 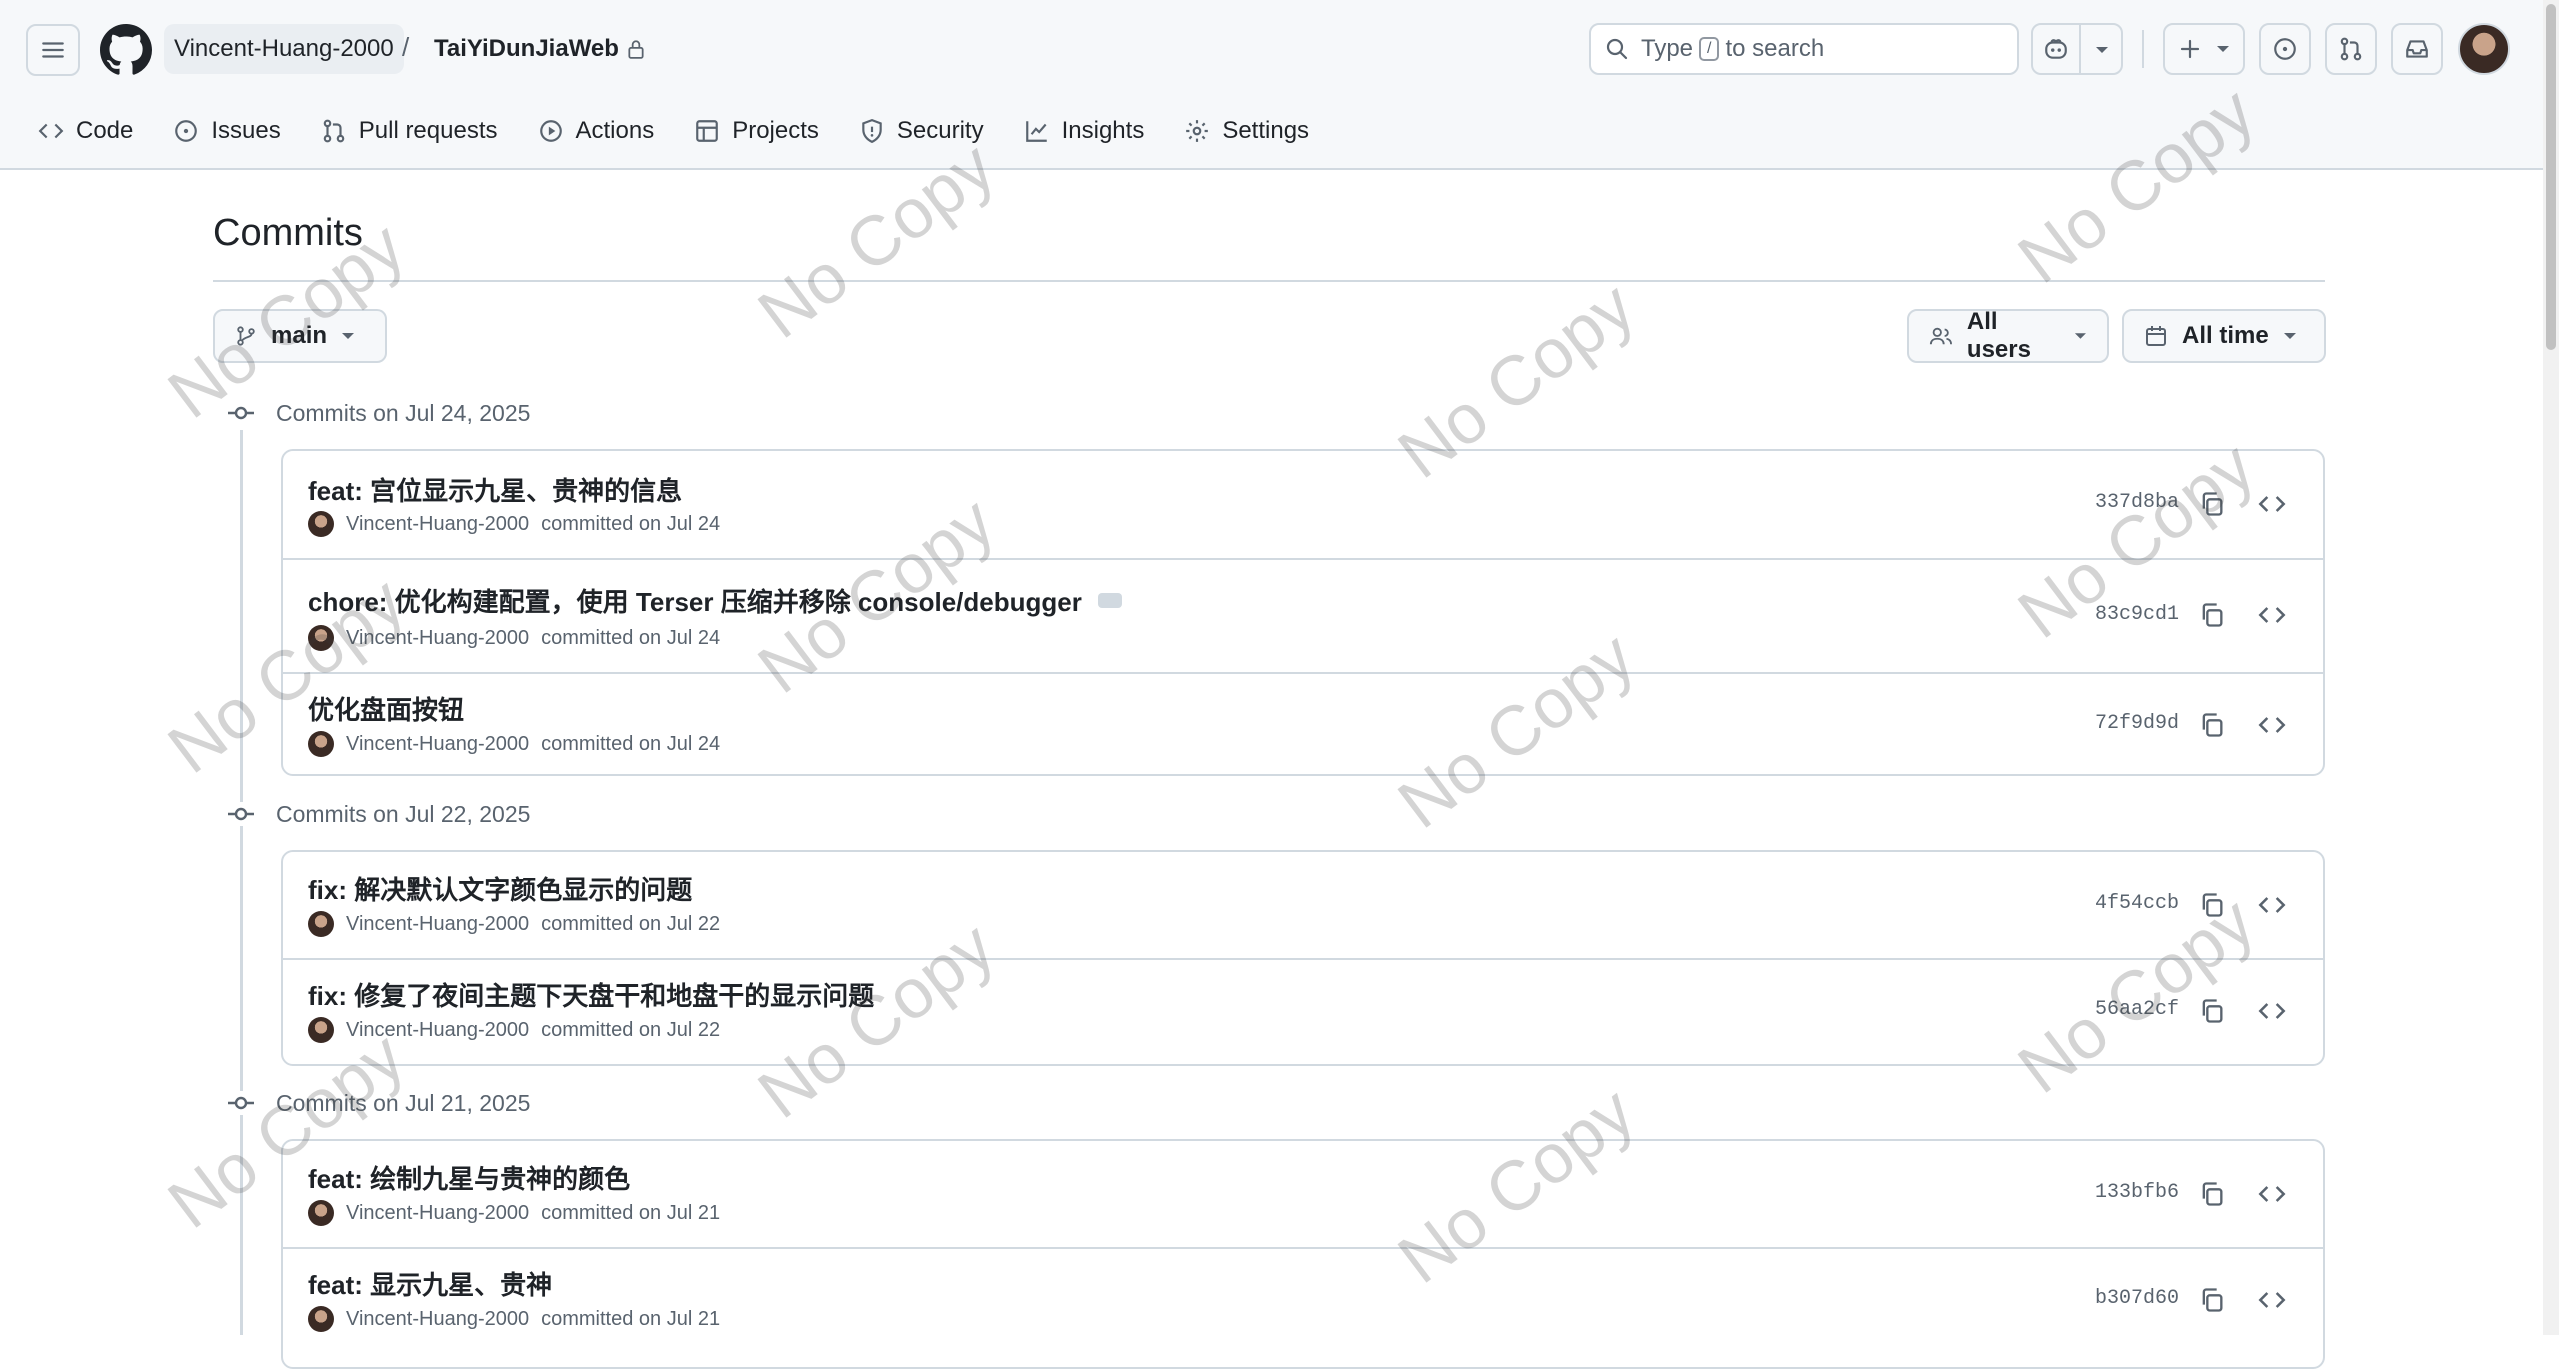 I want to click on users-filter-label: All users, so click(x=1998, y=335).